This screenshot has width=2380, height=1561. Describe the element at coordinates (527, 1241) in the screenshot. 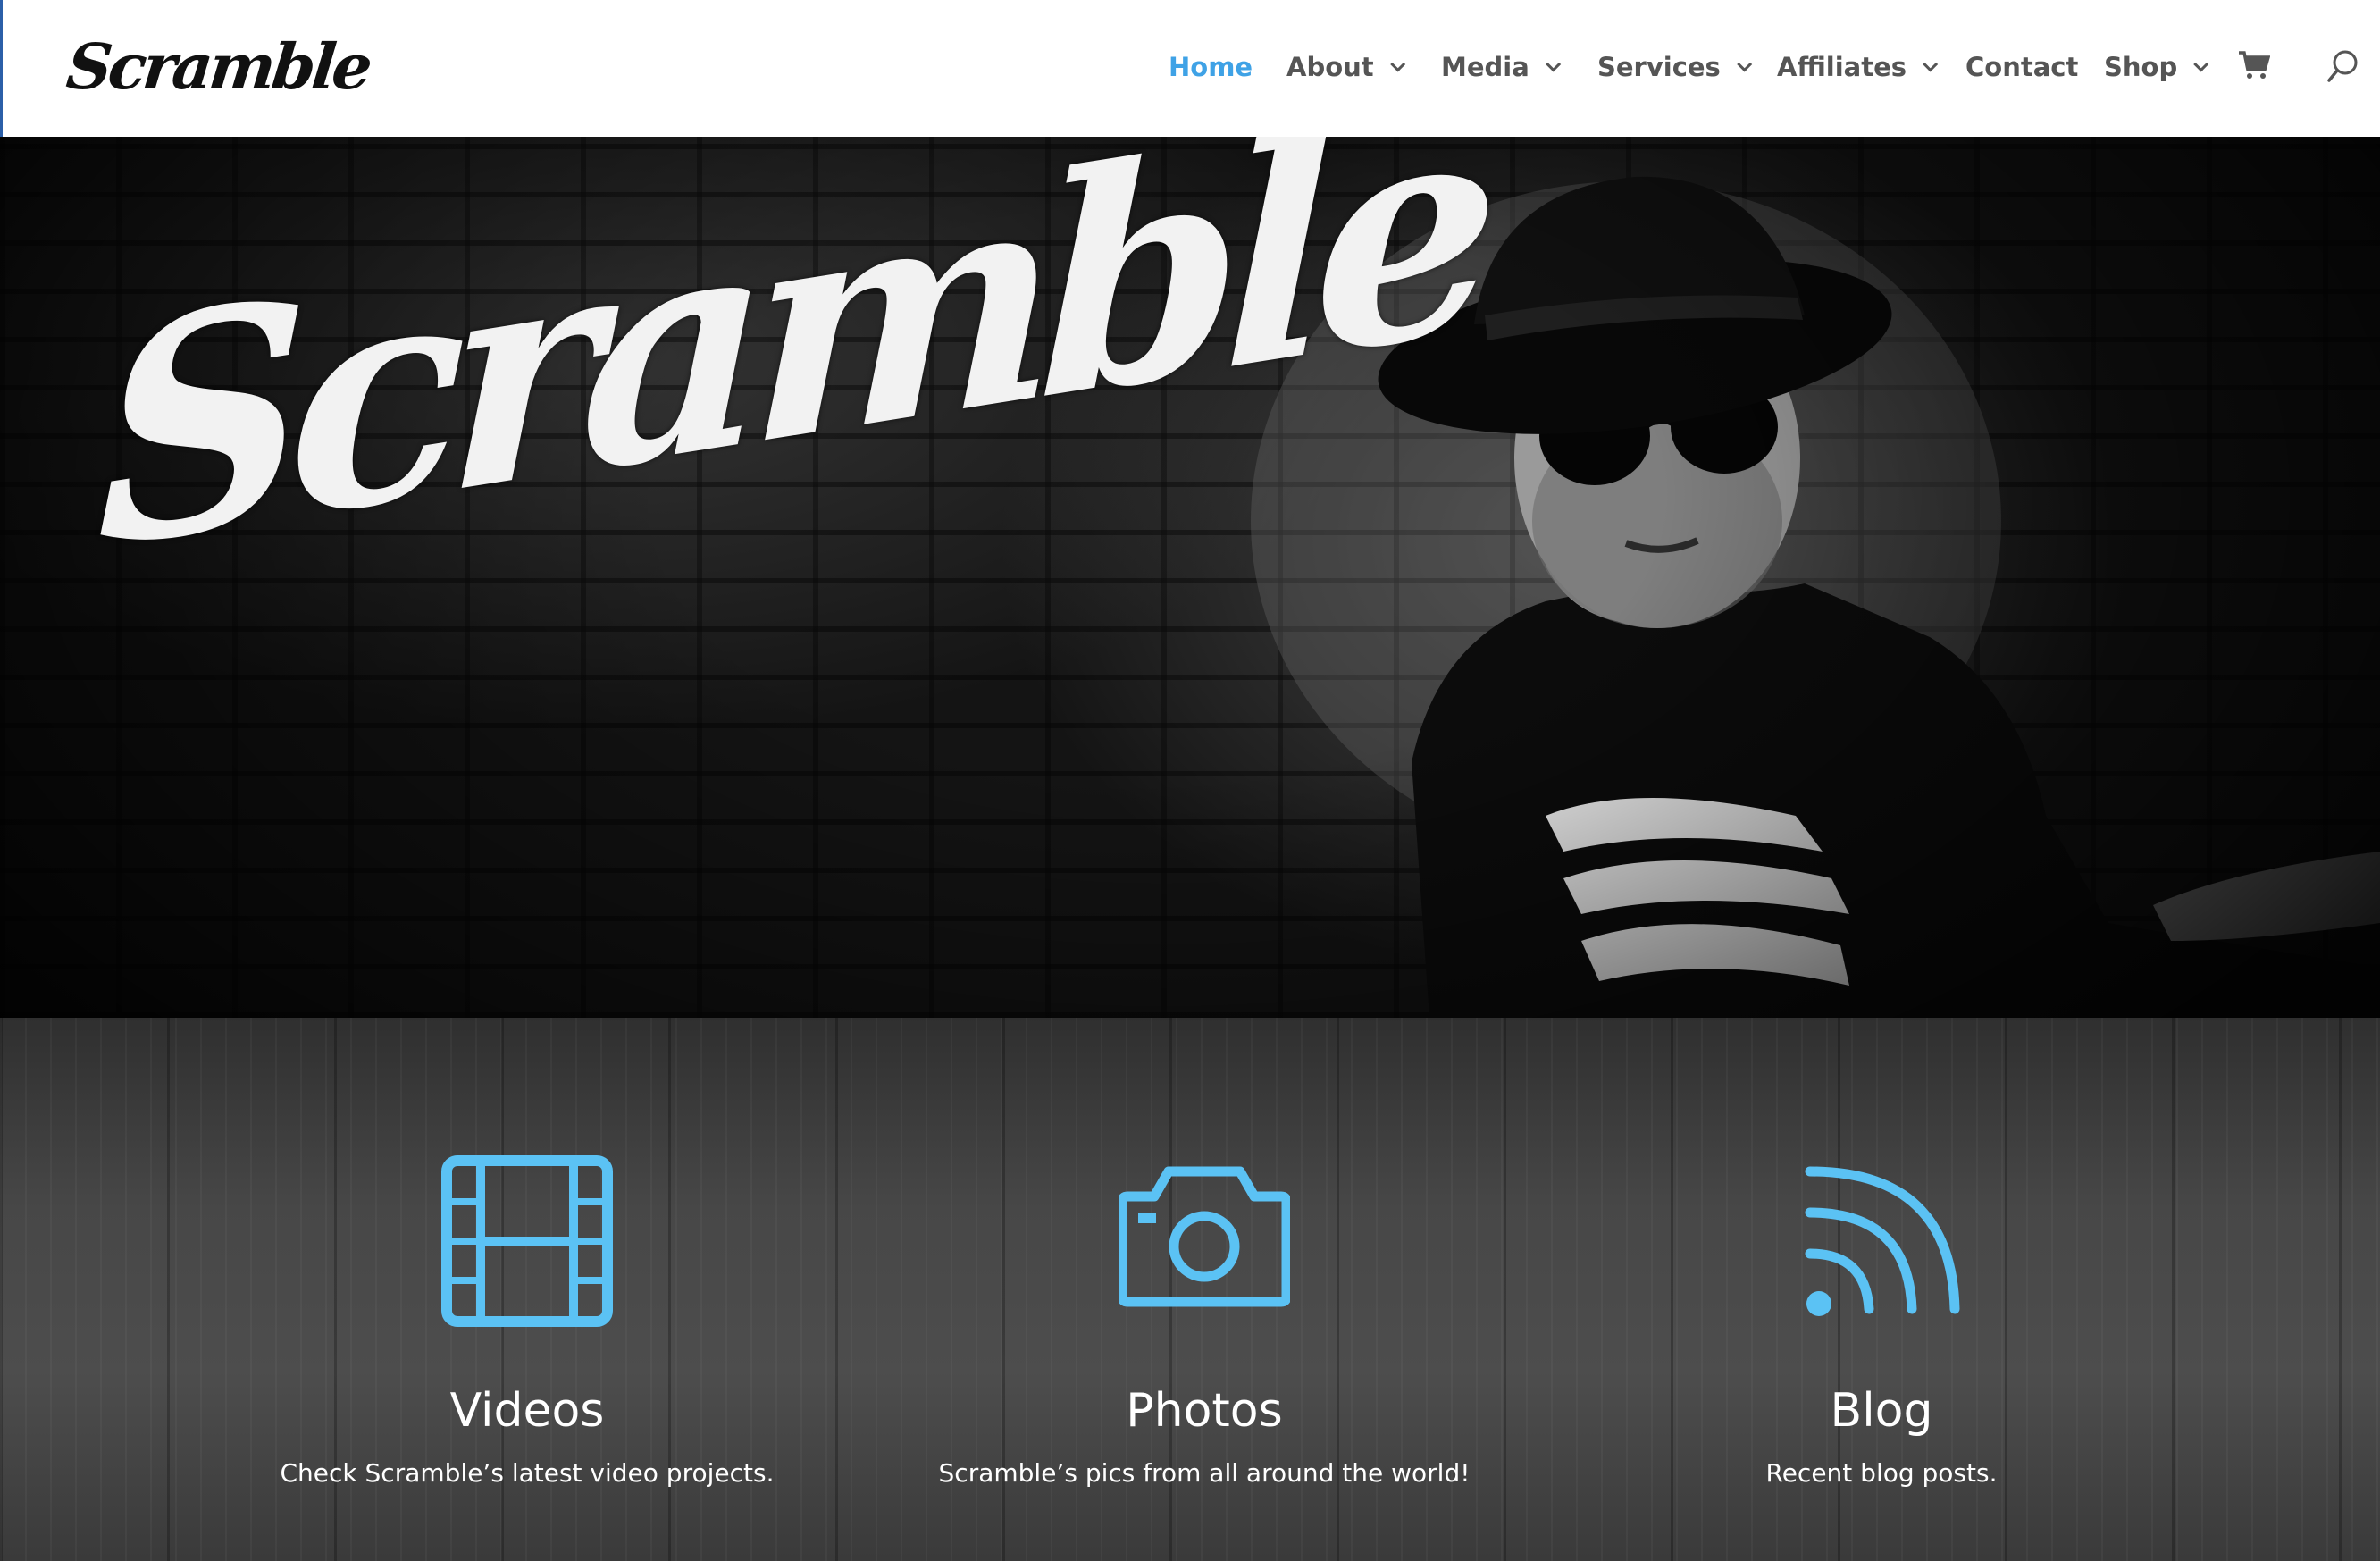

I see `film-strip-icon` at that location.